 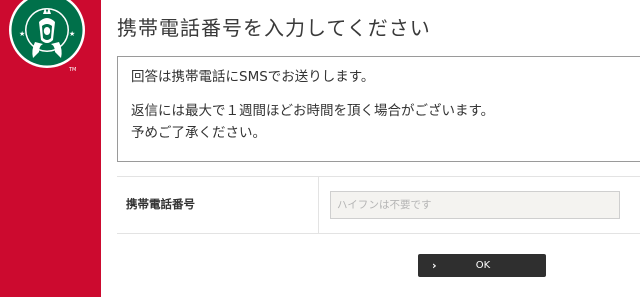 I want to click on trademark-mark: TM, so click(x=73, y=70).